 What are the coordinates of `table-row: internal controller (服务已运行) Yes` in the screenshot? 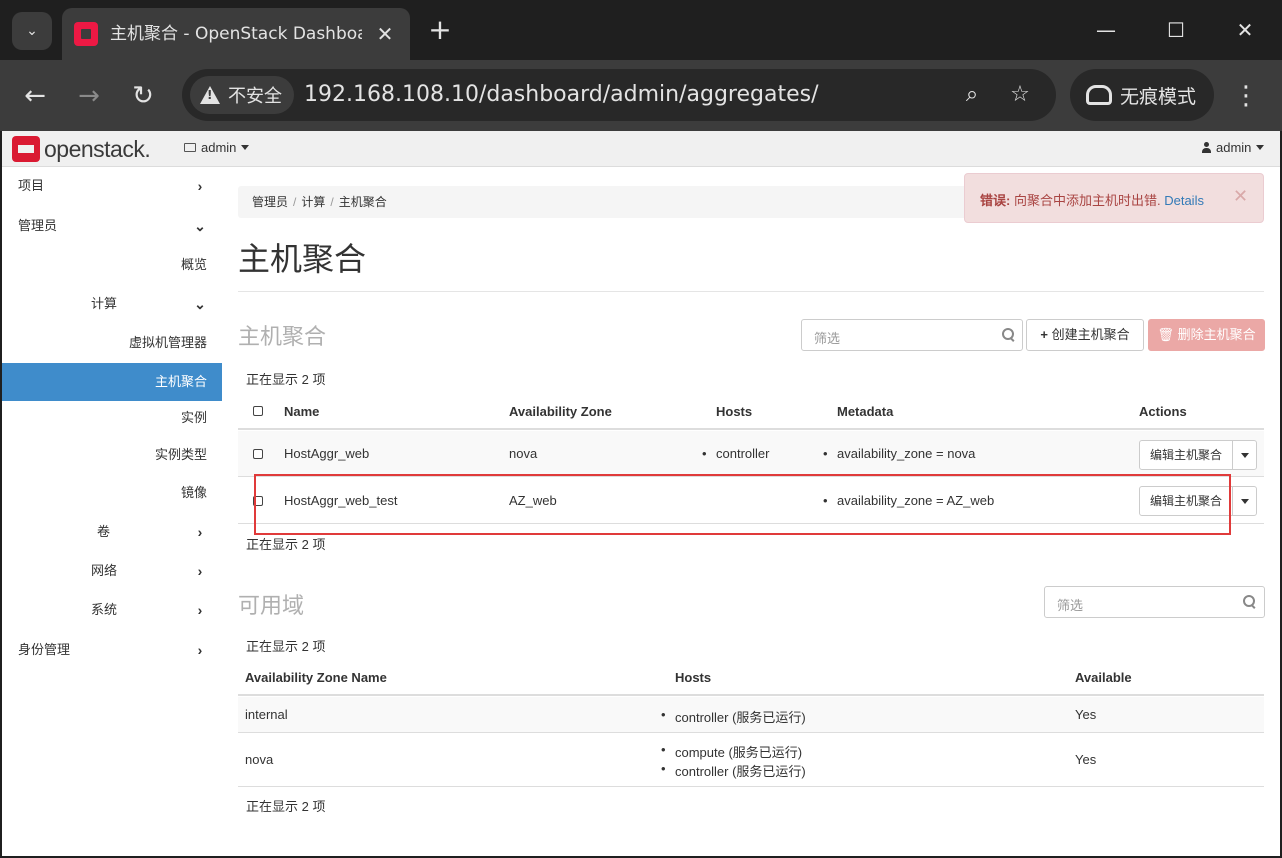 It's located at (751, 715).